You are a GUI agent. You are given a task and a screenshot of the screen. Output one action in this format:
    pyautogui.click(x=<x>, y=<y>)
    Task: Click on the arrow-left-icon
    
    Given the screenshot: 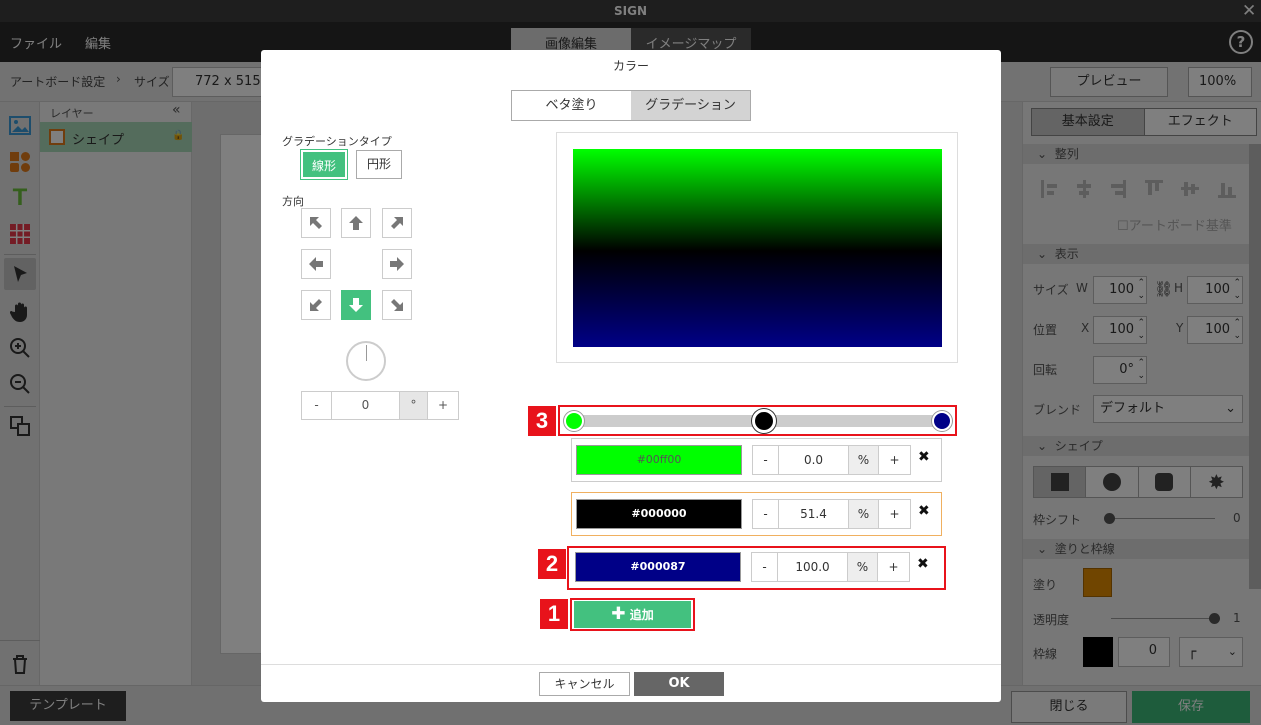 What is the action you would take?
    pyautogui.click(x=316, y=264)
    